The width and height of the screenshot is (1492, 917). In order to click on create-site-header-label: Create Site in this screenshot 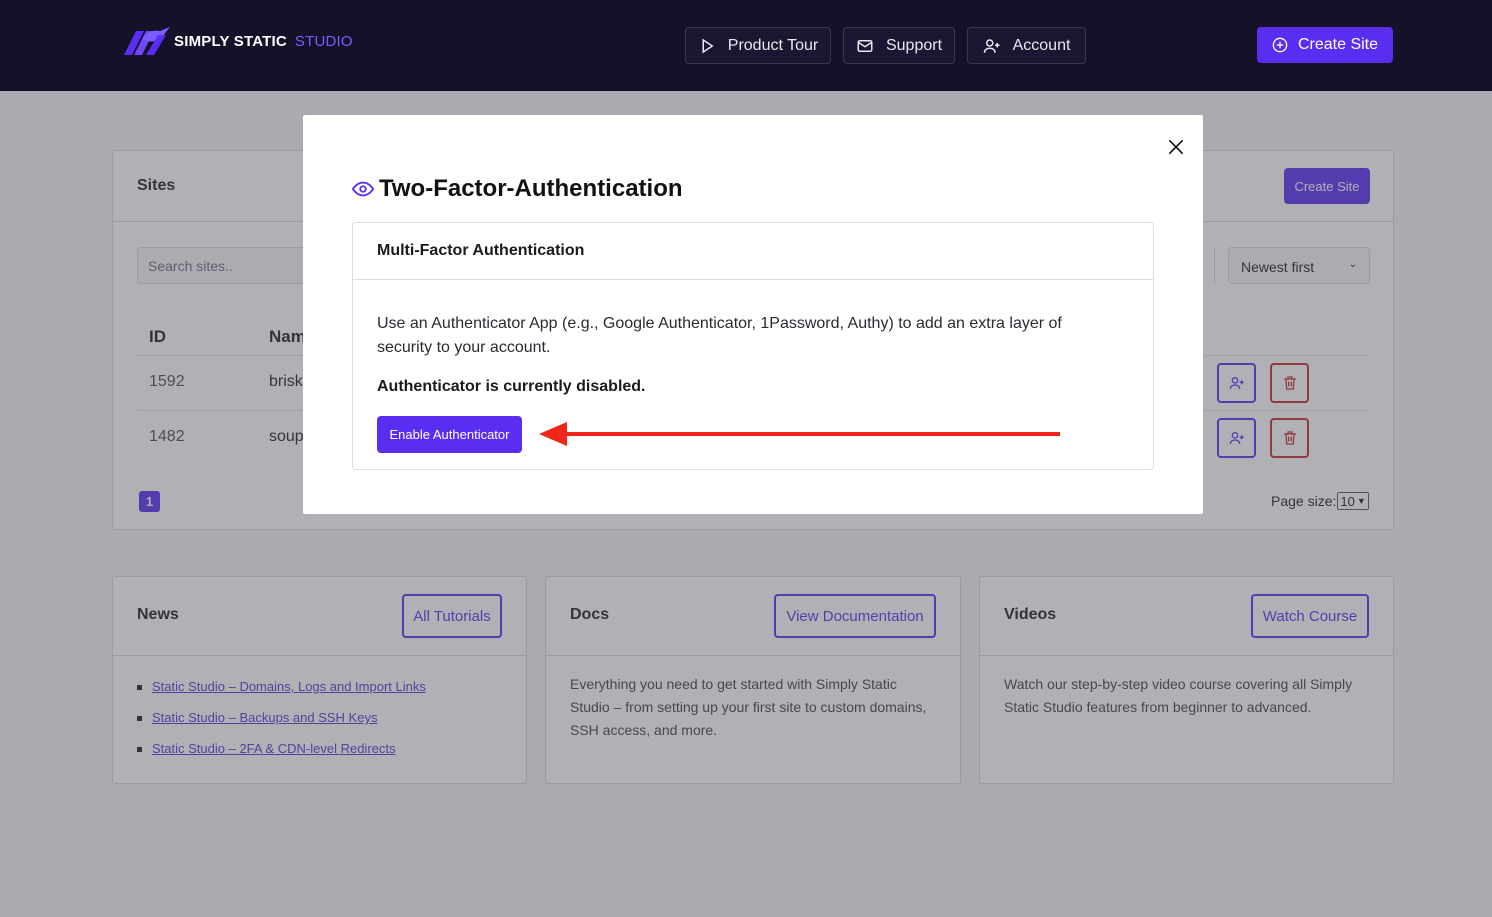, I will do `click(1338, 44)`.